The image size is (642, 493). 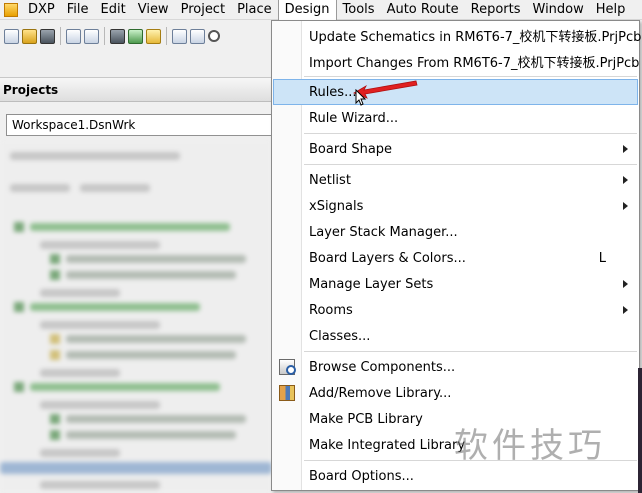 What do you see at coordinates (179, 36) in the screenshot?
I see `zoom-area-icon` at bounding box center [179, 36].